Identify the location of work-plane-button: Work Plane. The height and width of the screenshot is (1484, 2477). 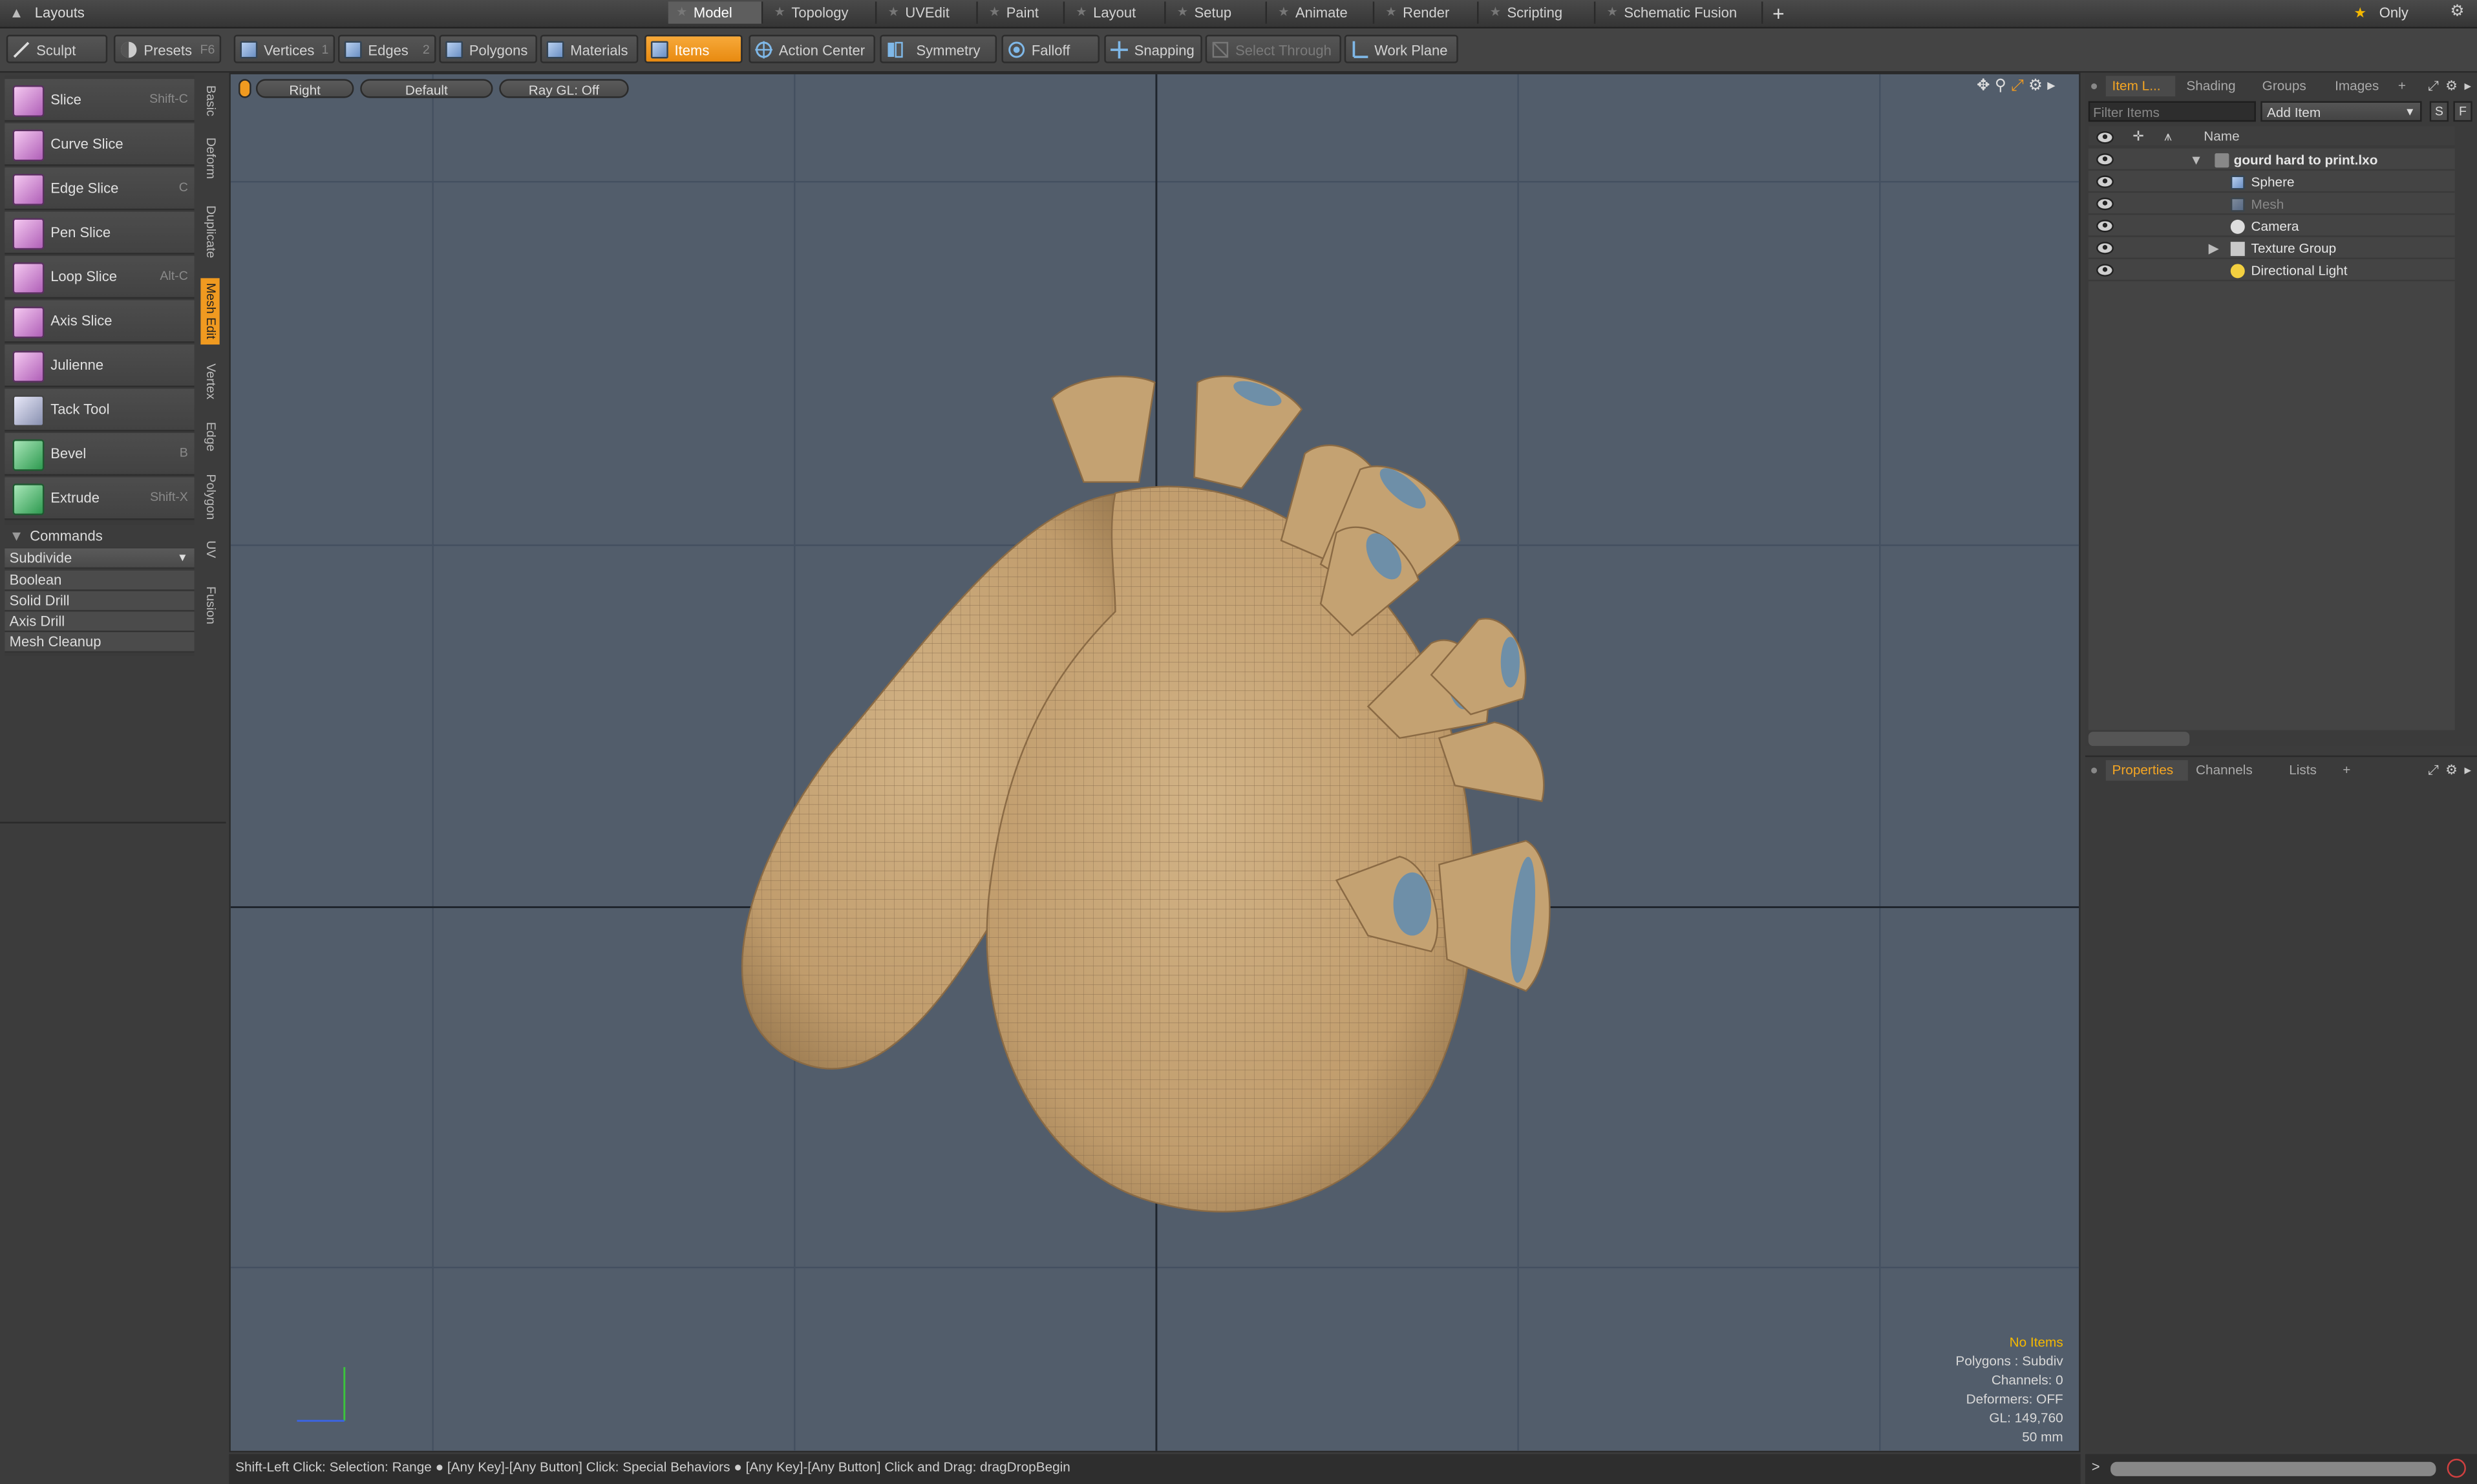
(1401, 48).